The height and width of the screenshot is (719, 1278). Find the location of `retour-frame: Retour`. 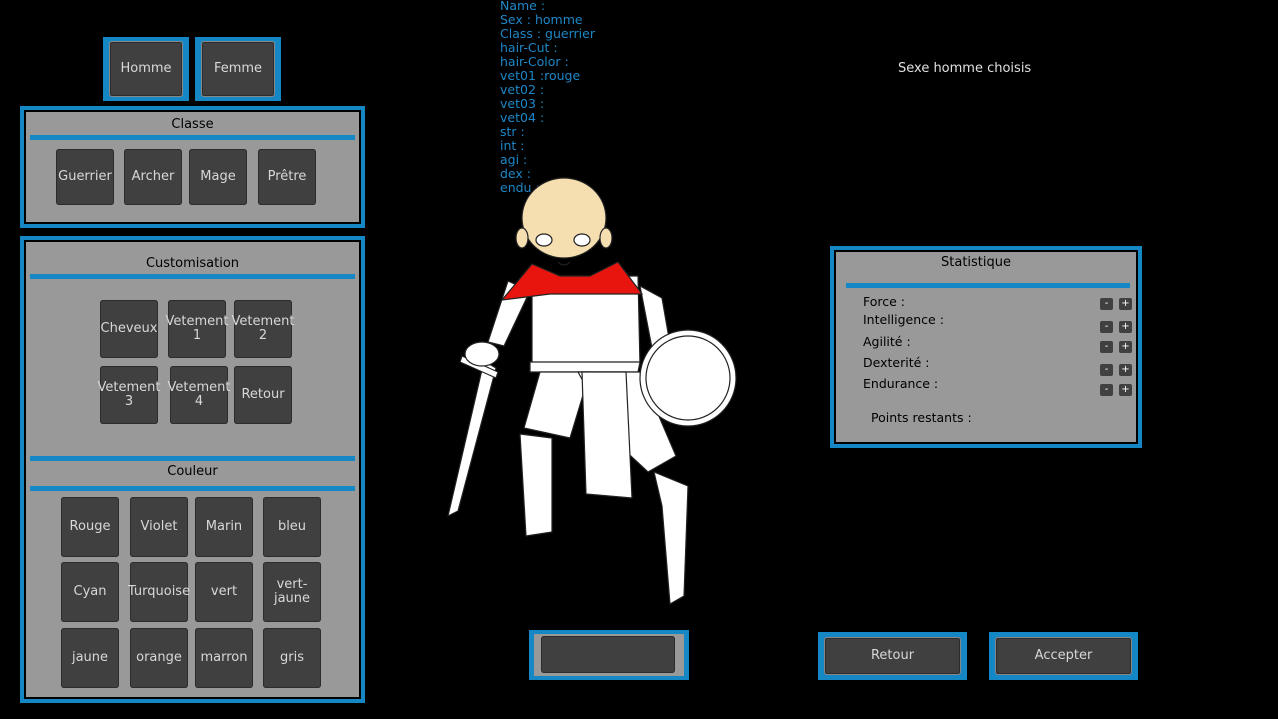

retour-frame: Retour is located at coordinates (892, 656).